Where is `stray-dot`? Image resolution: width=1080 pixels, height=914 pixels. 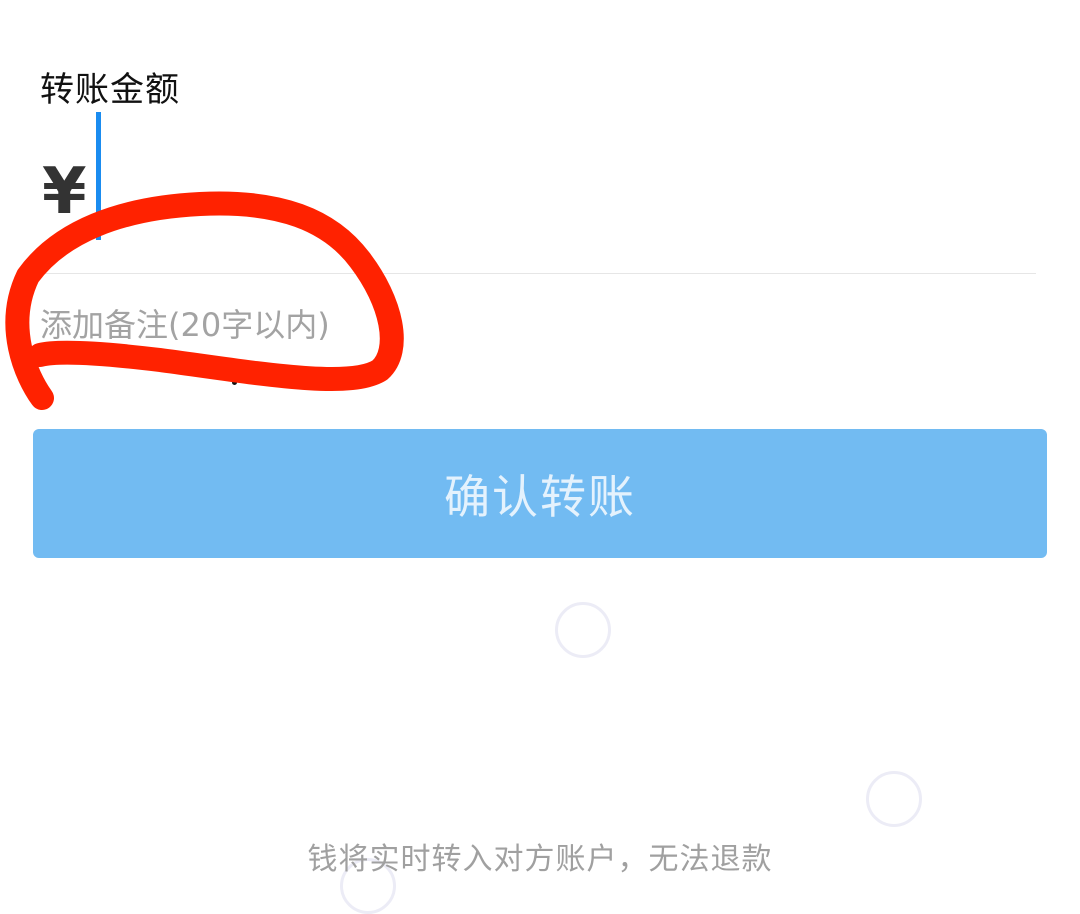 stray-dot is located at coordinates (234, 382).